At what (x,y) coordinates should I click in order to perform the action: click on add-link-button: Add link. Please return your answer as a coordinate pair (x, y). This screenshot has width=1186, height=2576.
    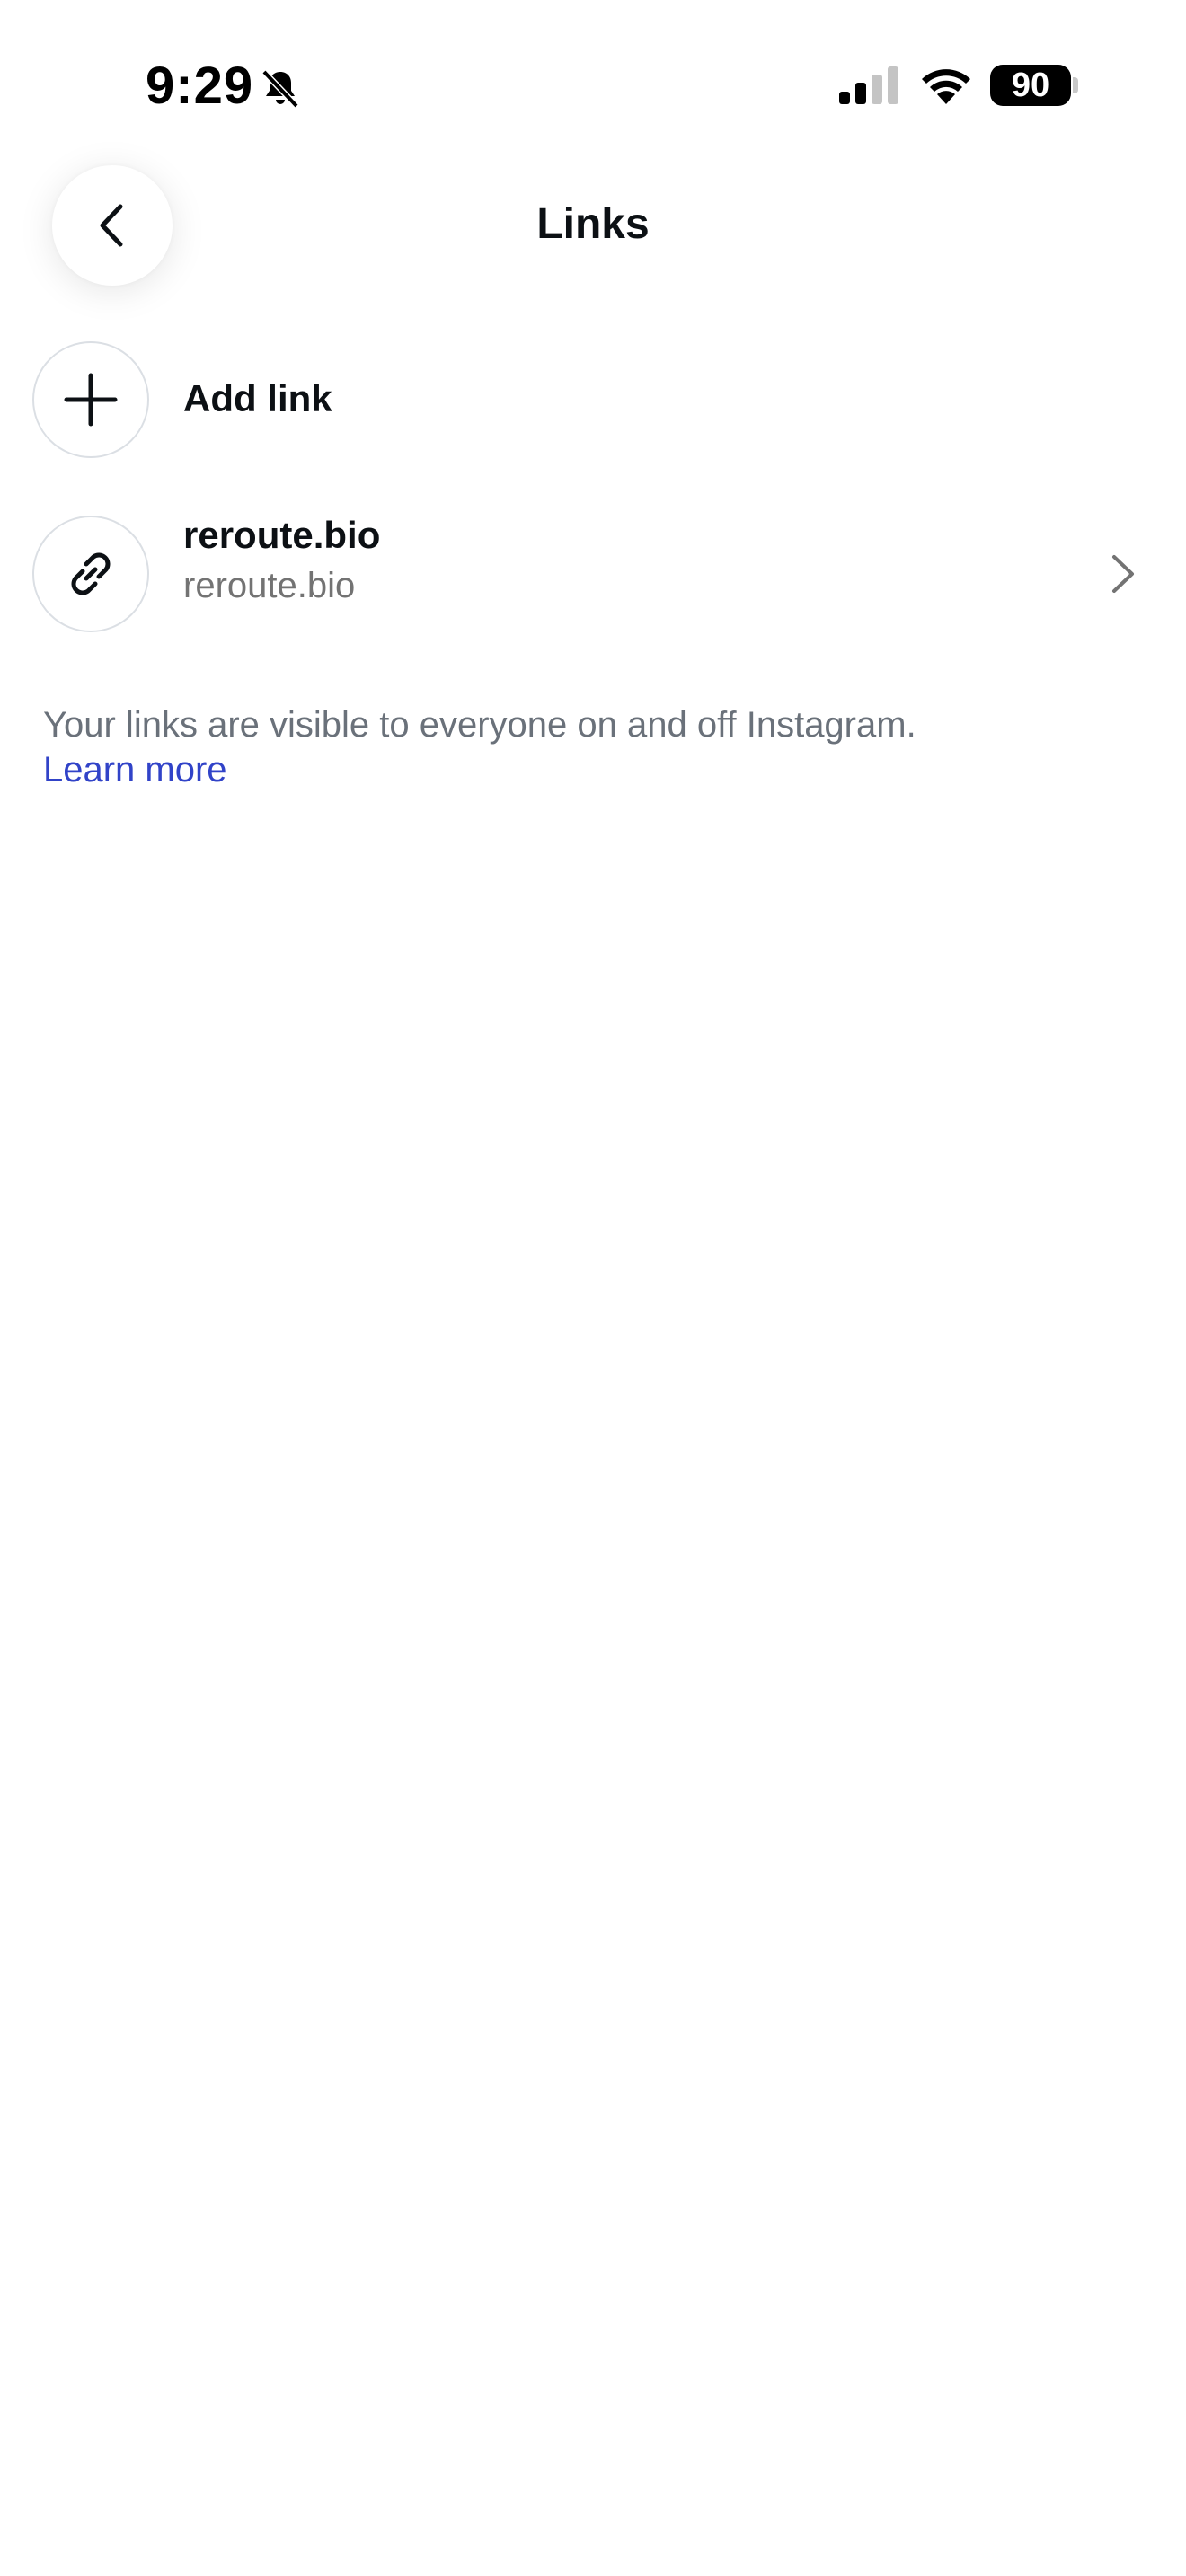
    Looking at the image, I should click on (593, 400).